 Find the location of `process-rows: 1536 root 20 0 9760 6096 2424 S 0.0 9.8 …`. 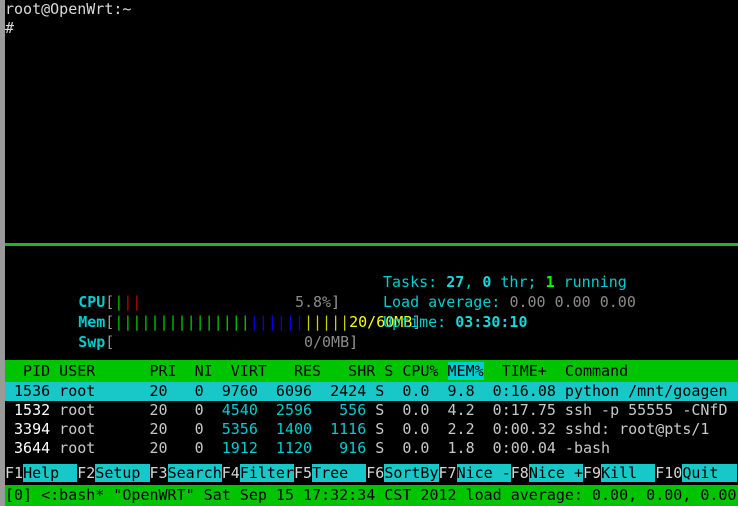

process-rows: 1536 root 20 0 9760 6096 2424 S 0.0 9.8 … is located at coordinates (371, 420).